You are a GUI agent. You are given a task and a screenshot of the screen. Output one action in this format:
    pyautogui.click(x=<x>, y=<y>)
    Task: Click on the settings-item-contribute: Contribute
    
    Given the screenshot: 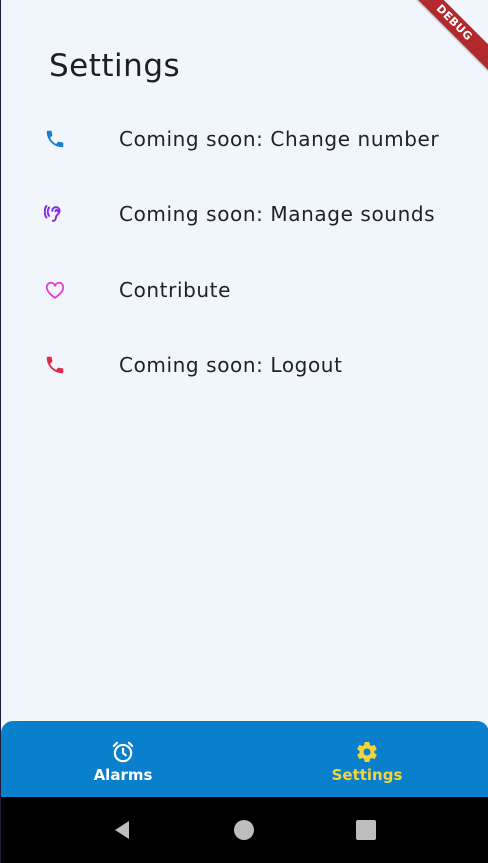 What is the action you would take?
    pyautogui.click(x=244, y=290)
    